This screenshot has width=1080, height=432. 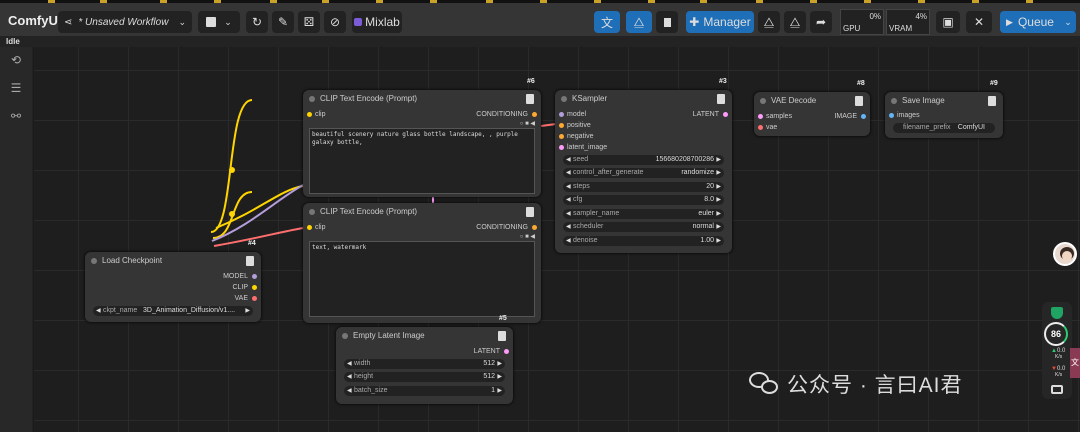 I want to click on node-id: #5, so click(x=503, y=318).